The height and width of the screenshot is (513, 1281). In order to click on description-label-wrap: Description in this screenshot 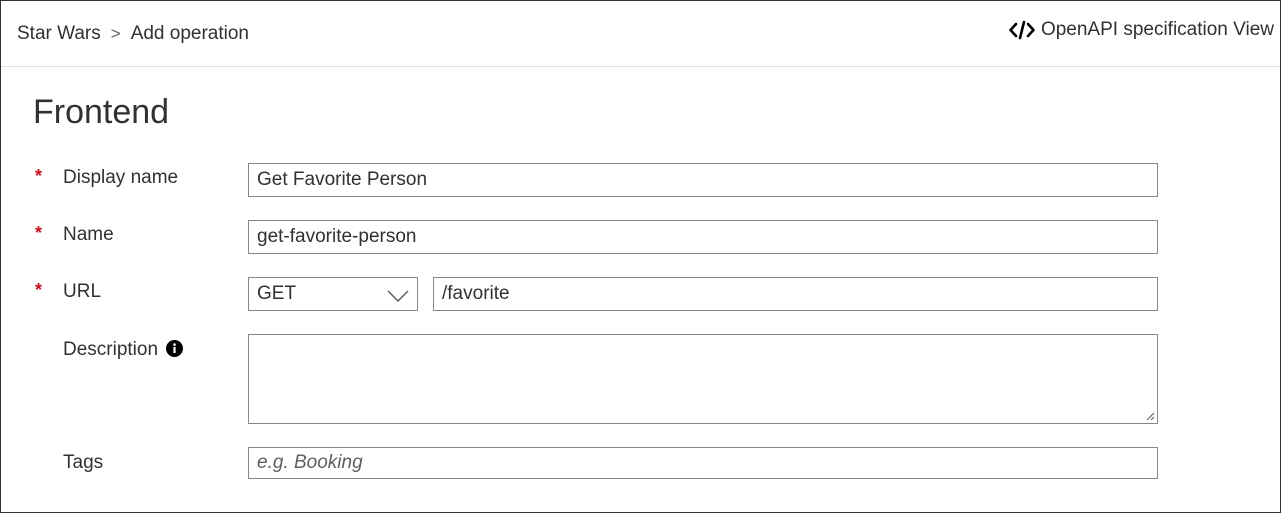, I will do `click(123, 350)`.